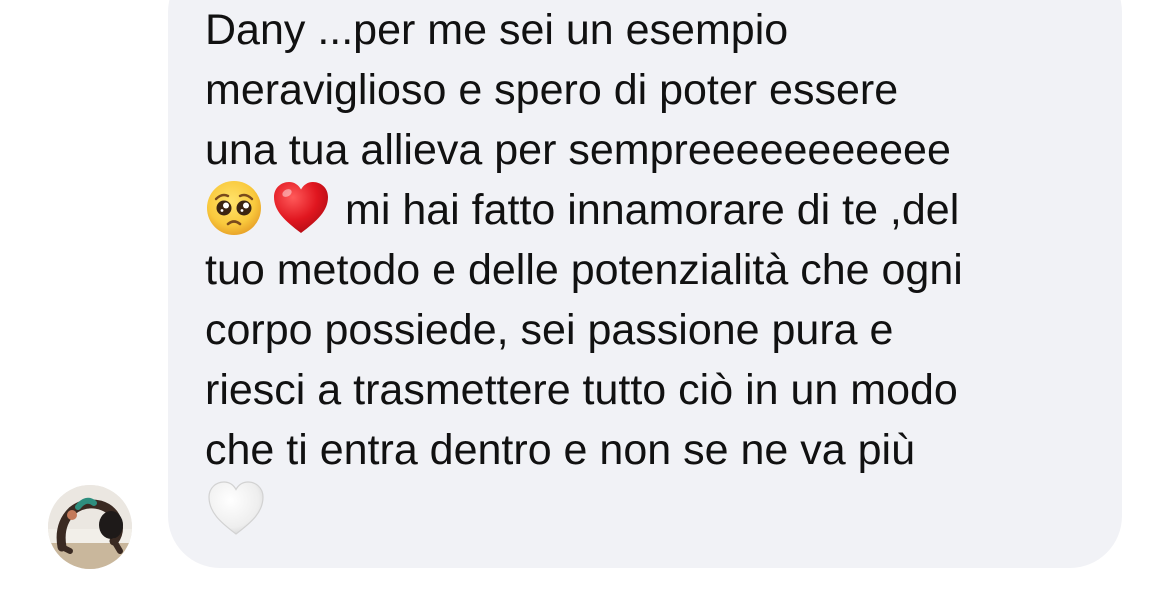  Describe the element at coordinates (549, 330) in the screenshot. I see `message-line: corpo possiede, sei passione pura e` at that location.